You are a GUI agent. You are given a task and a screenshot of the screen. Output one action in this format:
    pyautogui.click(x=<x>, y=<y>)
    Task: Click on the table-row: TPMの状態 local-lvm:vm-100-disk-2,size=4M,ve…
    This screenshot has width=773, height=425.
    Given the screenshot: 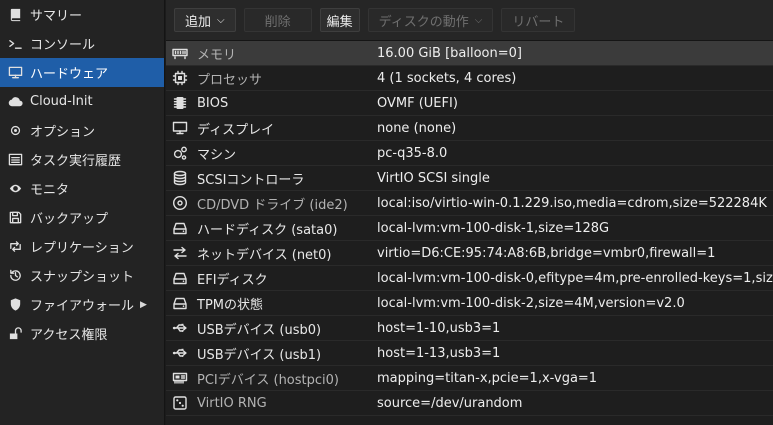 What is the action you would take?
    pyautogui.click(x=469, y=303)
    